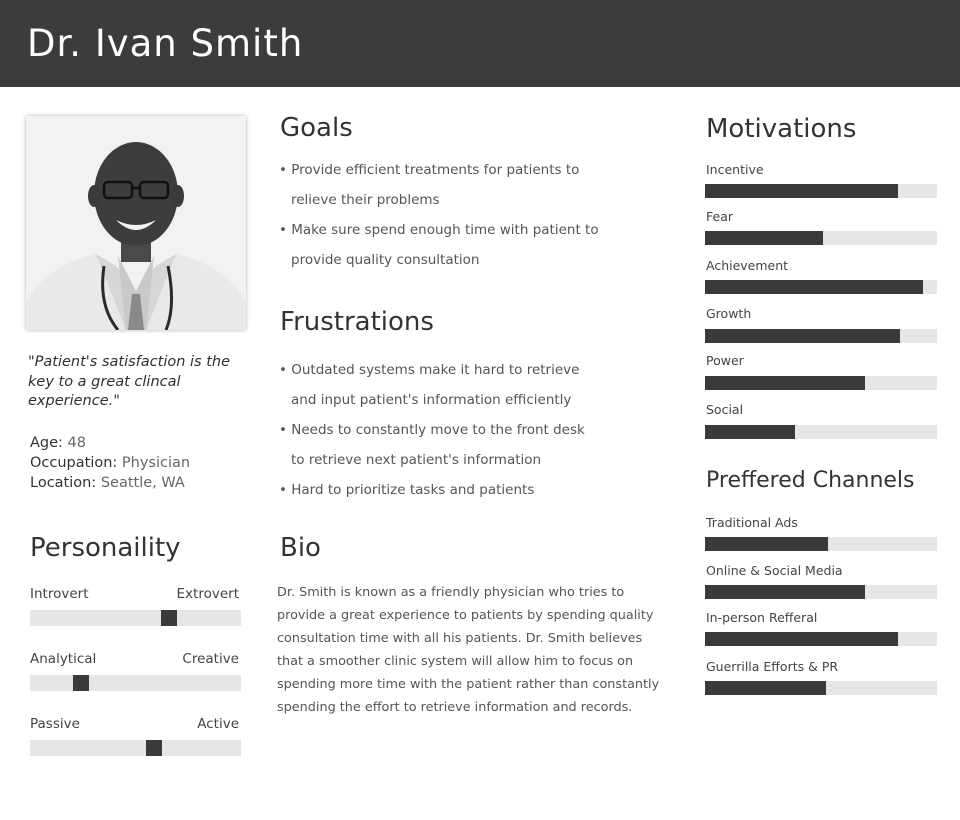 This screenshot has width=960, height=820. What do you see at coordinates (407, 490) in the screenshot?
I see `list-item: • Hard to prioritize tasks and patients` at bounding box center [407, 490].